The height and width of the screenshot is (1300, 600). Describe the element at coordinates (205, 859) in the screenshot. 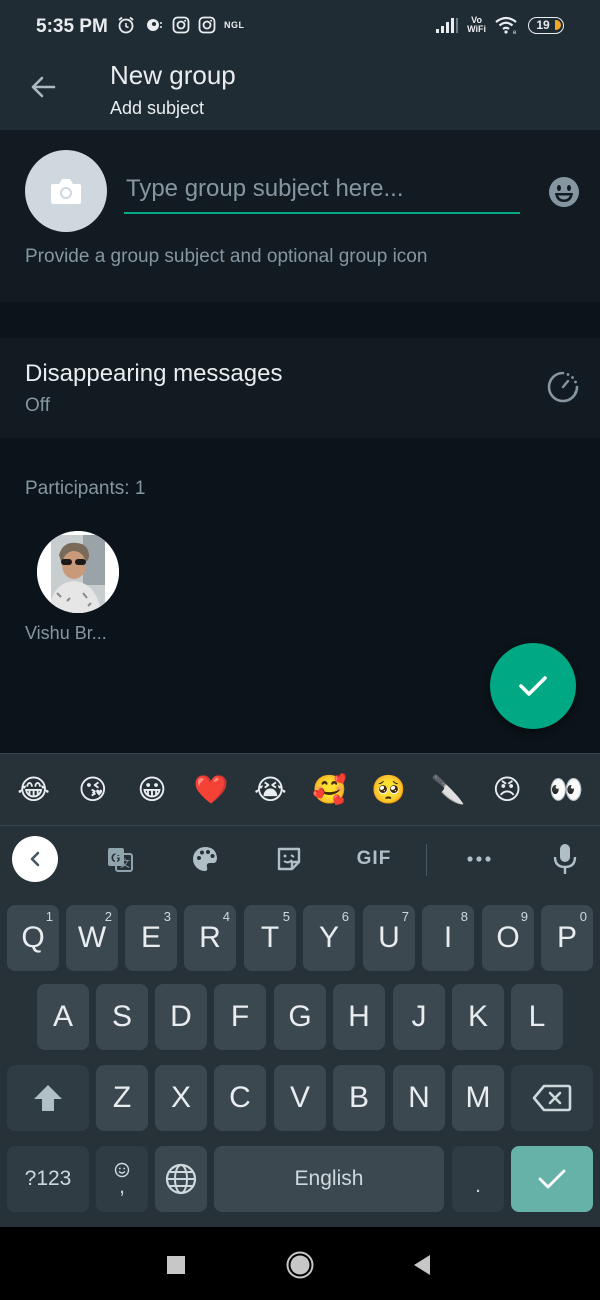

I see `theme-button` at that location.